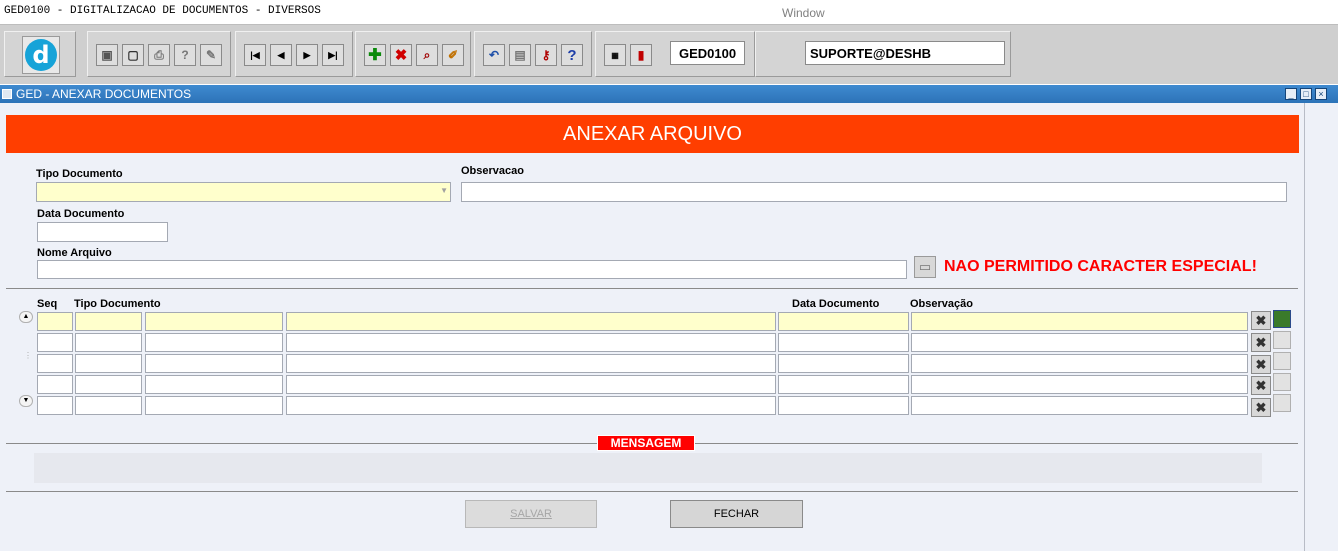  Describe the element at coordinates (26, 401) in the screenshot. I see `scroll-down-icon: ▼` at that location.